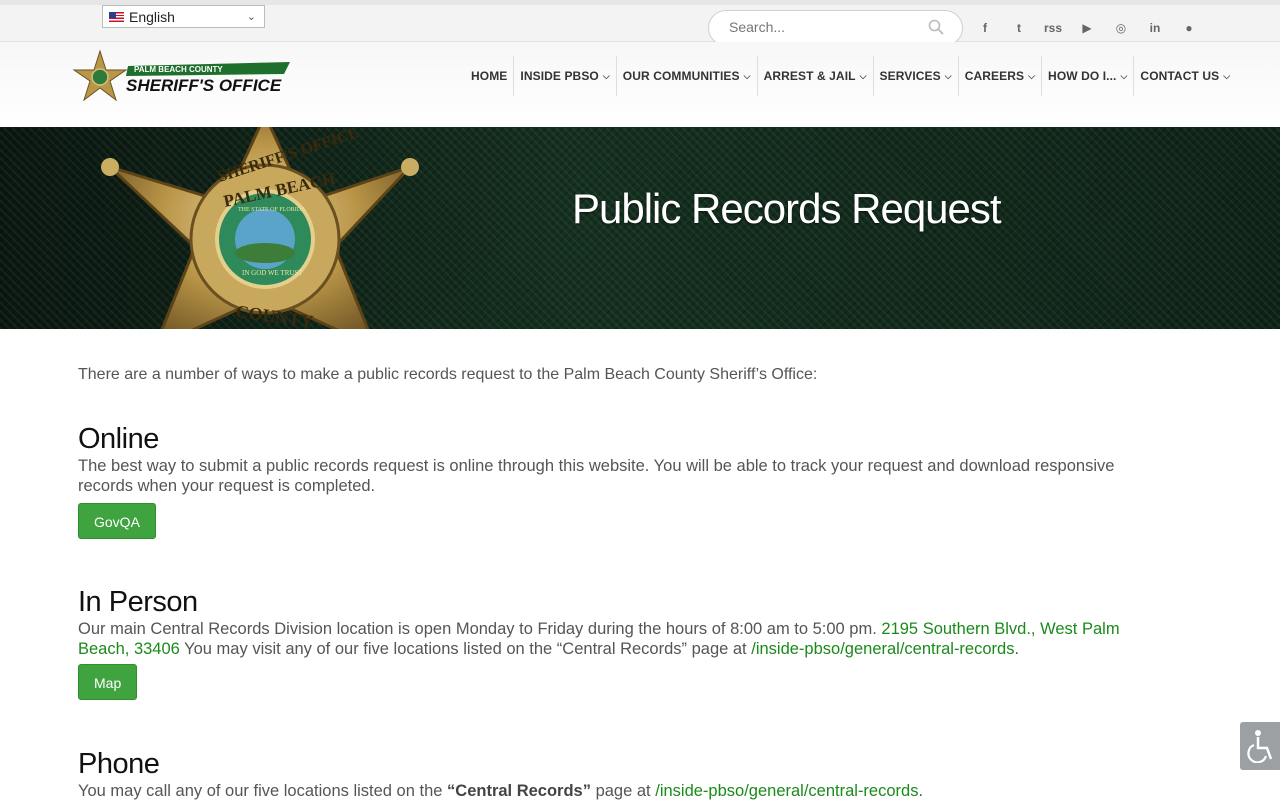 The height and width of the screenshot is (800, 1280). I want to click on phone-text-middle: page at, so click(623, 791).